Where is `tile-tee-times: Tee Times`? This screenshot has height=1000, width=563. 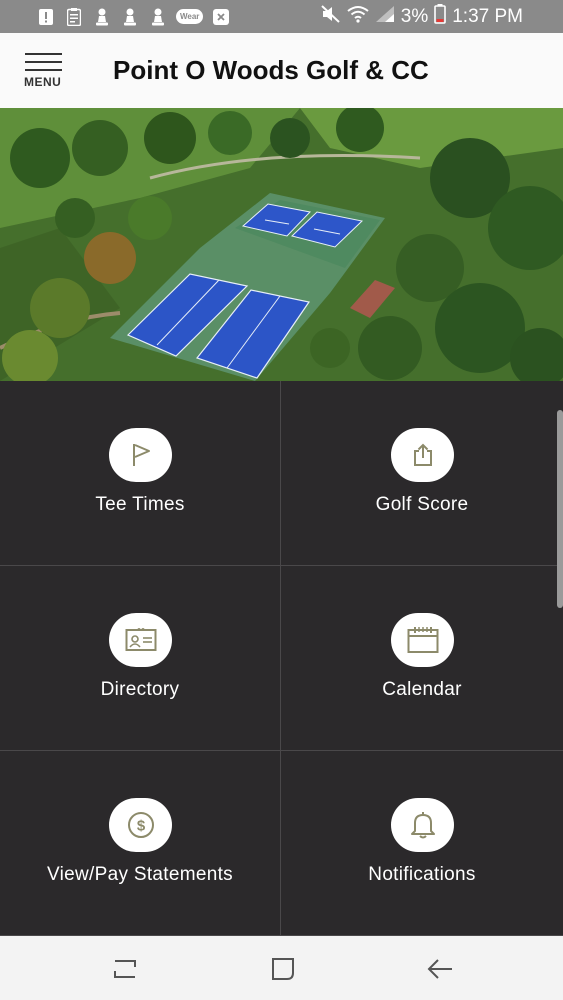 tile-tee-times: Tee Times is located at coordinates (140, 473).